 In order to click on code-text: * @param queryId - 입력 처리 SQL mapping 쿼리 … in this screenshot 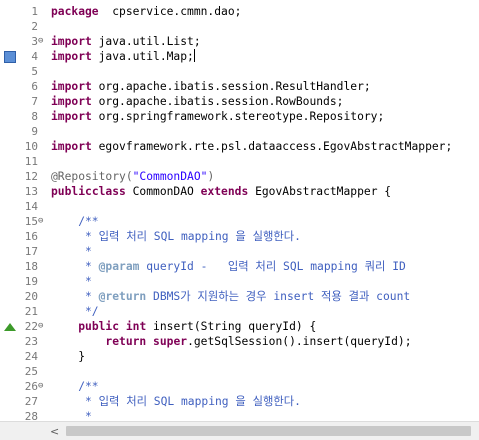, I will do `click(228, 266)`.